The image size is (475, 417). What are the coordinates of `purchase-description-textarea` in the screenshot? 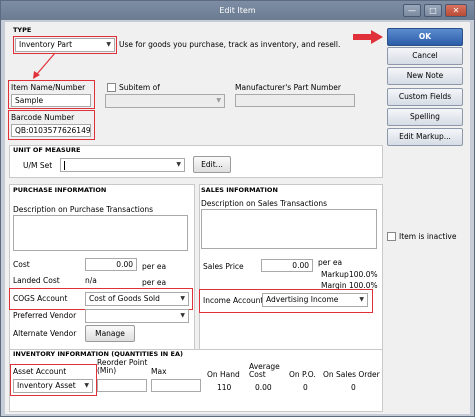 It's located at (100, 233).